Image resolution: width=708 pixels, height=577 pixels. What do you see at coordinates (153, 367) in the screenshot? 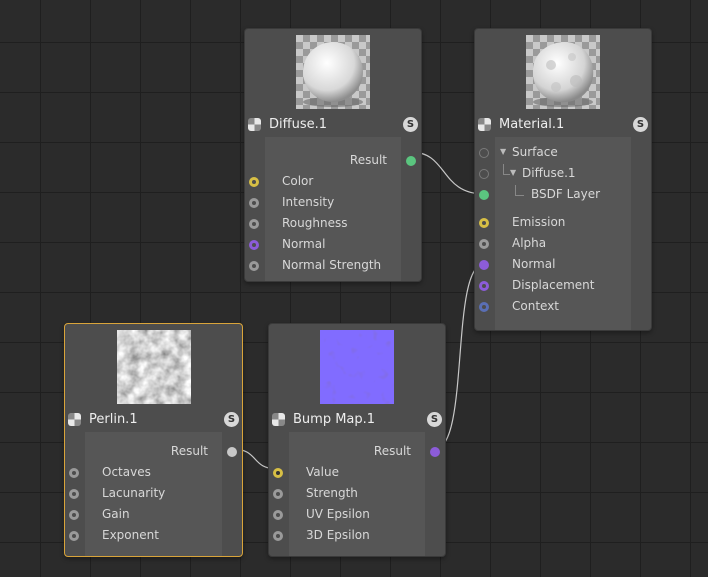
I see `perlin-preview-thumbnail` at bounding box center [153, 367].